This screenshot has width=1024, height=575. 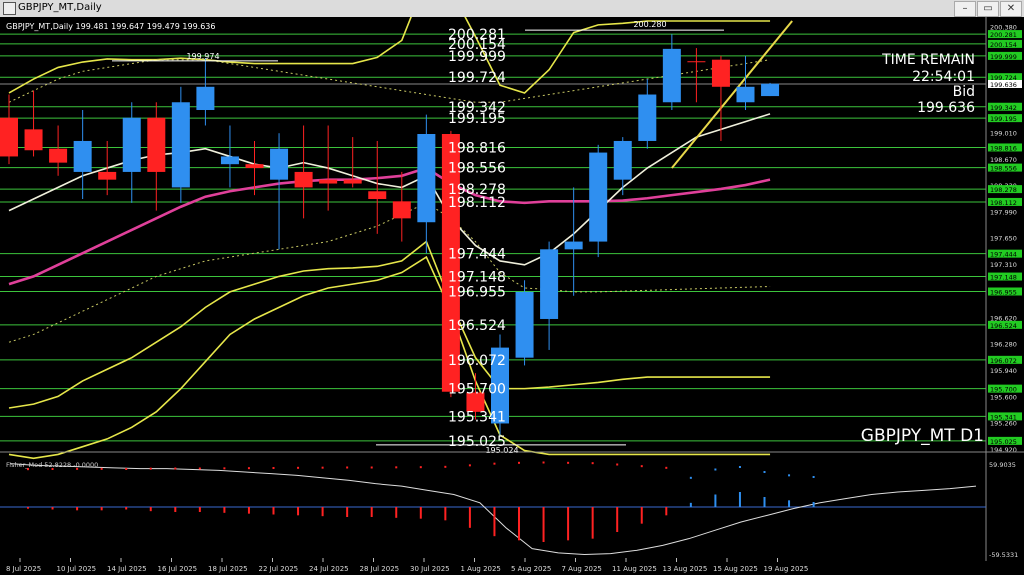 I want to click on bid-label: Bid, so click(x=964, y=92).